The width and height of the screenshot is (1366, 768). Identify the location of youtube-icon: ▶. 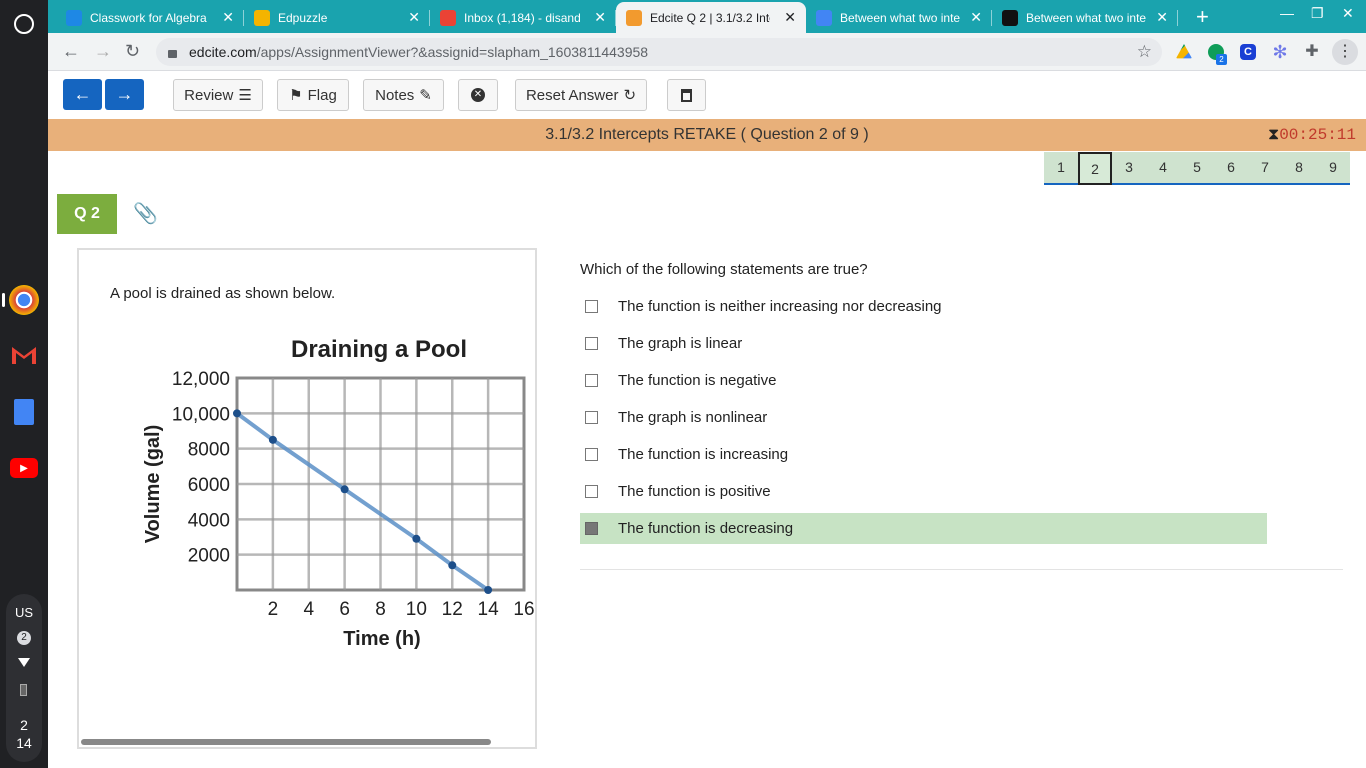
(24, 468).